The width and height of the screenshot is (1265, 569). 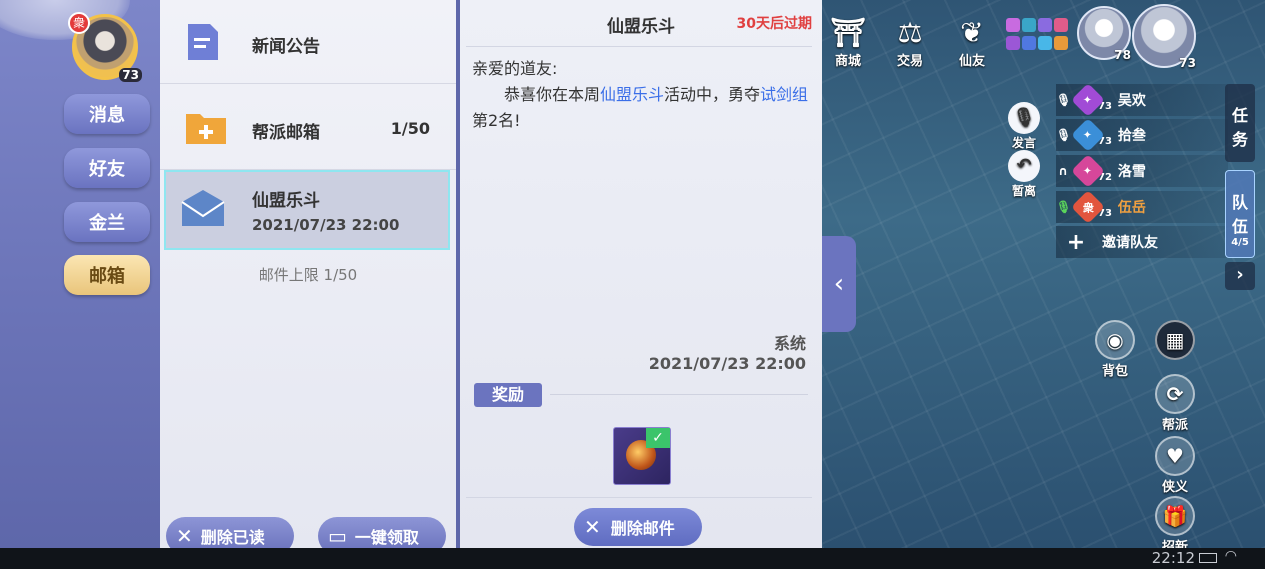 I want to click on team-member-row: ∩ ✦ 72 洛雪, so click(x=1142, y=171).